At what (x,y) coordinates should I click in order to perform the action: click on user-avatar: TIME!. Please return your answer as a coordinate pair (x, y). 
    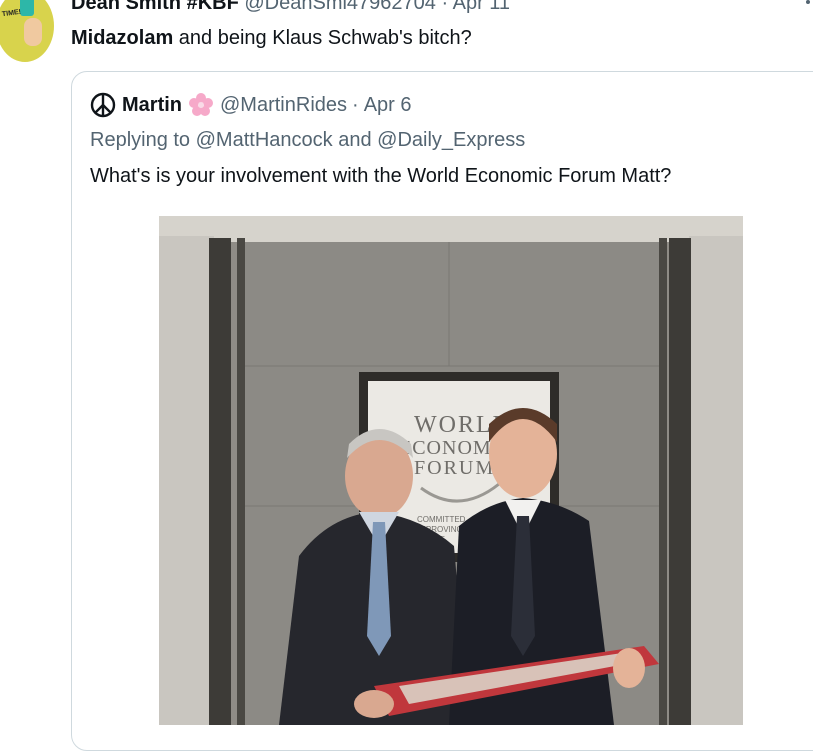
    Looking at the image, I should click on (27, 31).